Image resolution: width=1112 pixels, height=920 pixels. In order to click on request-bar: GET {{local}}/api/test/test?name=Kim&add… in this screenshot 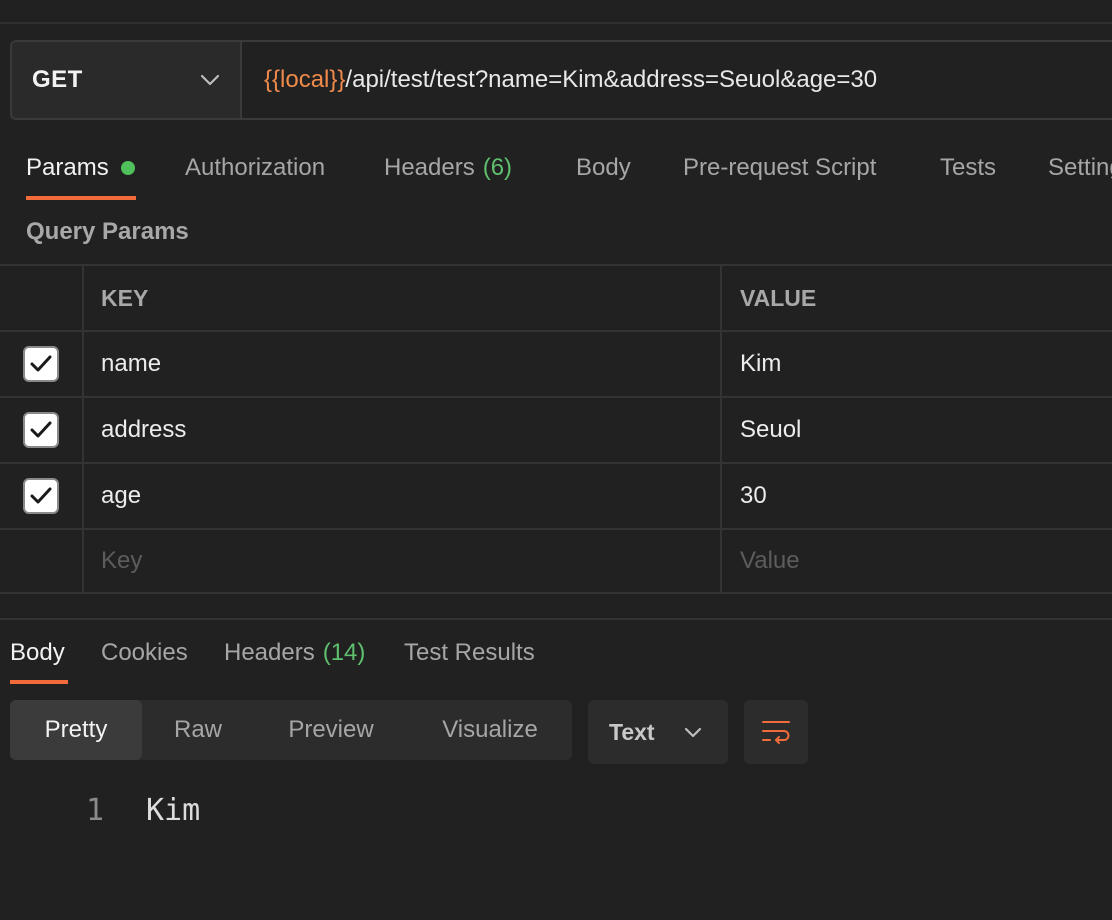, I will do `click(561, 80)`.